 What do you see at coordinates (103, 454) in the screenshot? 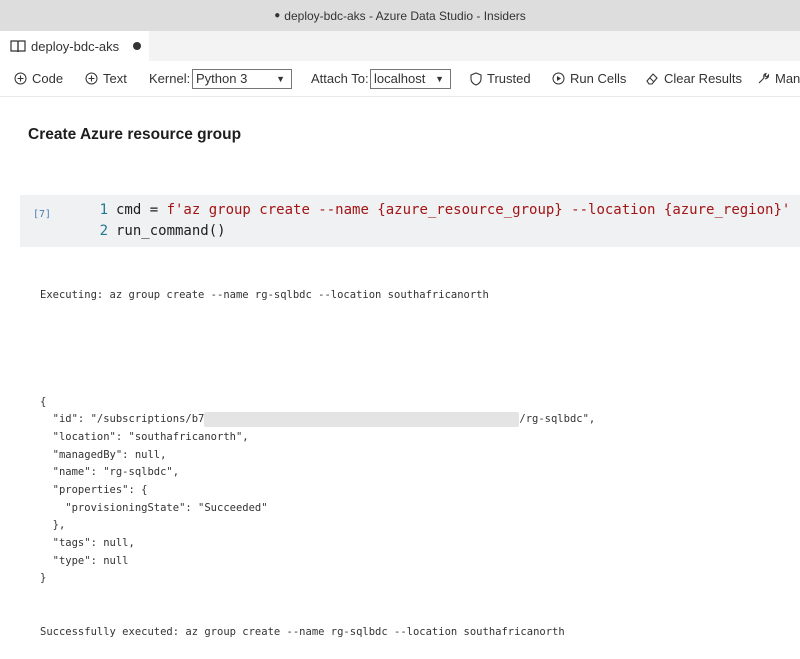
I see `json-line-text: "managedBy": null,` at bounding box center [103, 454].